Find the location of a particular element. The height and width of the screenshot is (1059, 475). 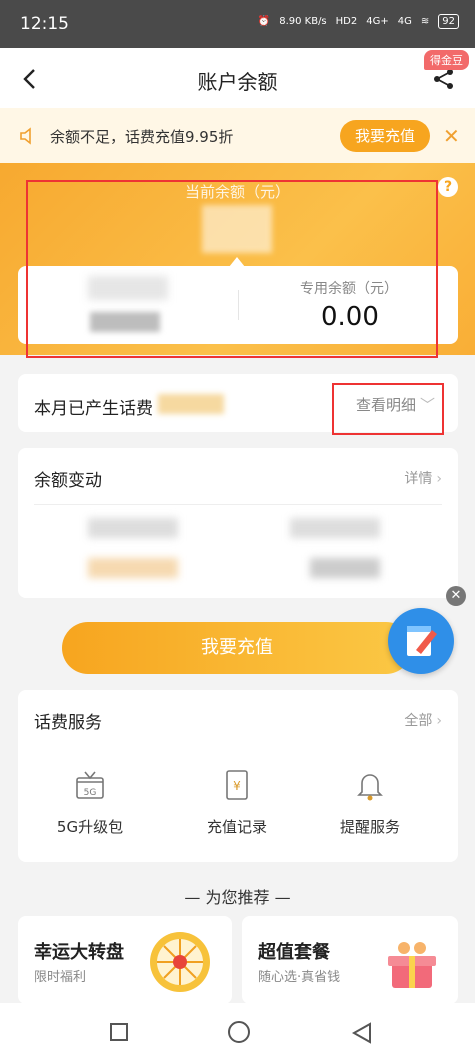

home-icon is located at coordinates (239, 1032).